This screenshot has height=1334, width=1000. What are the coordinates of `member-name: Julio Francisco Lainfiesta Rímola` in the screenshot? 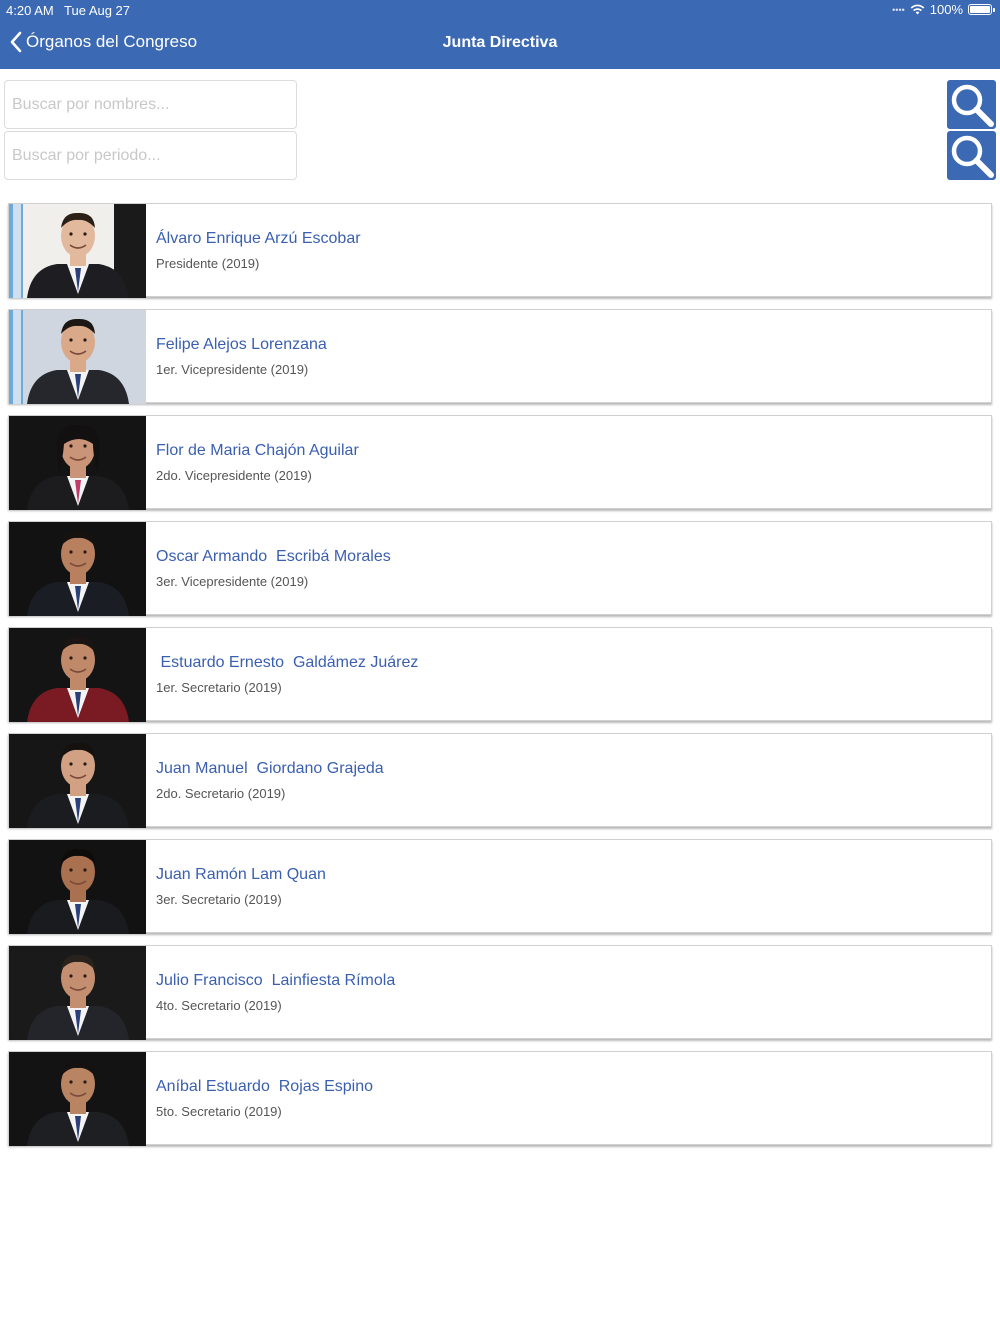 It's located at (276, 980).